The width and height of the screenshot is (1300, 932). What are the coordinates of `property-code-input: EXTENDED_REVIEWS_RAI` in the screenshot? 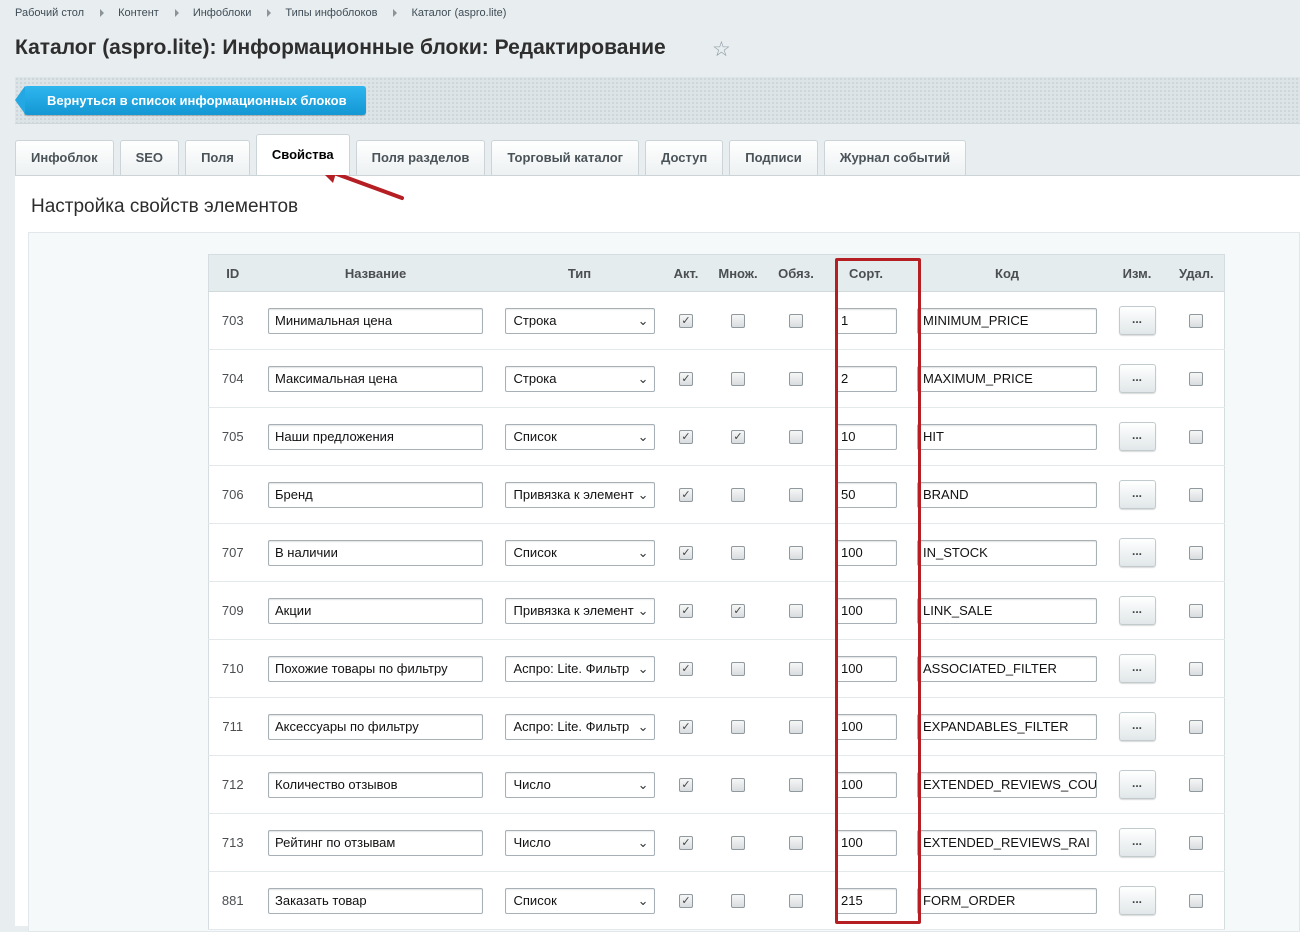 It's located at (1007, 842).